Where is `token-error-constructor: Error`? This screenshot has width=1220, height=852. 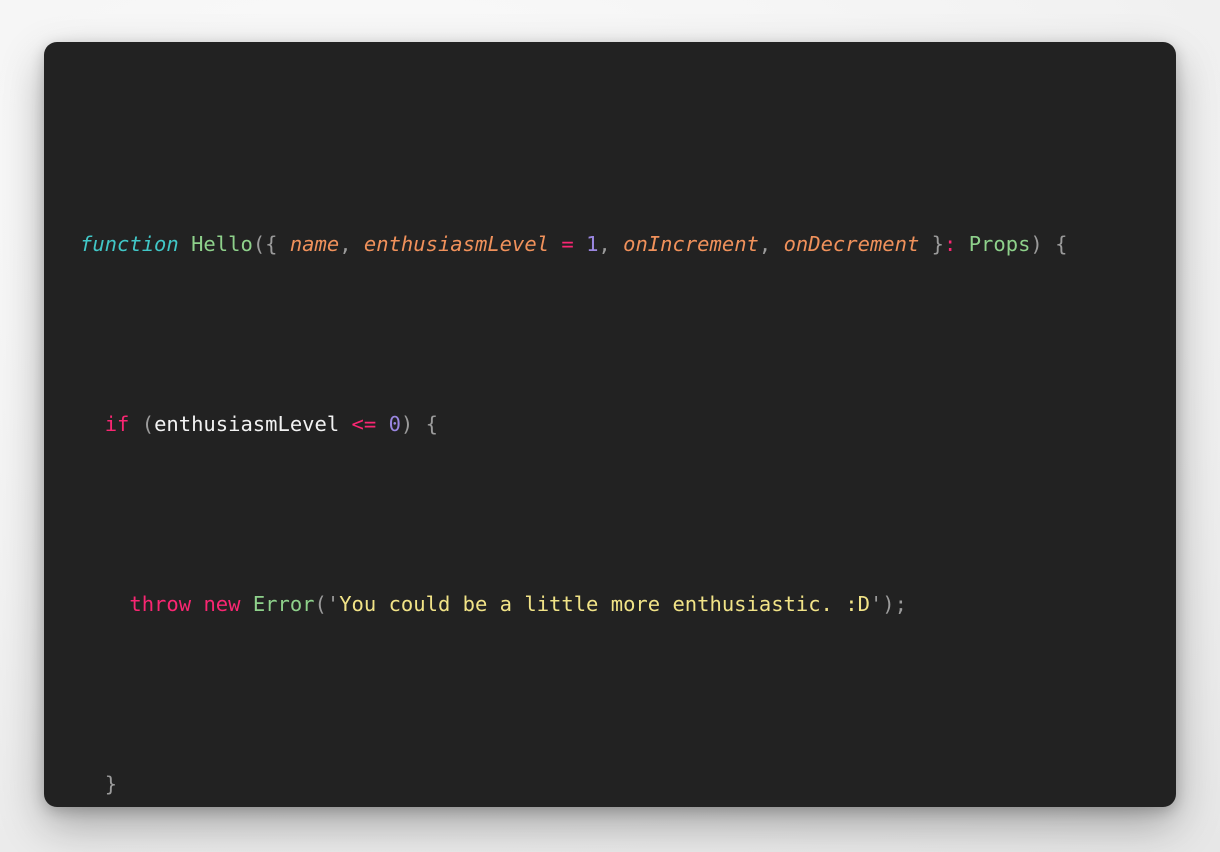
token-error-constructor: Error is located at coordinates (283, 604).